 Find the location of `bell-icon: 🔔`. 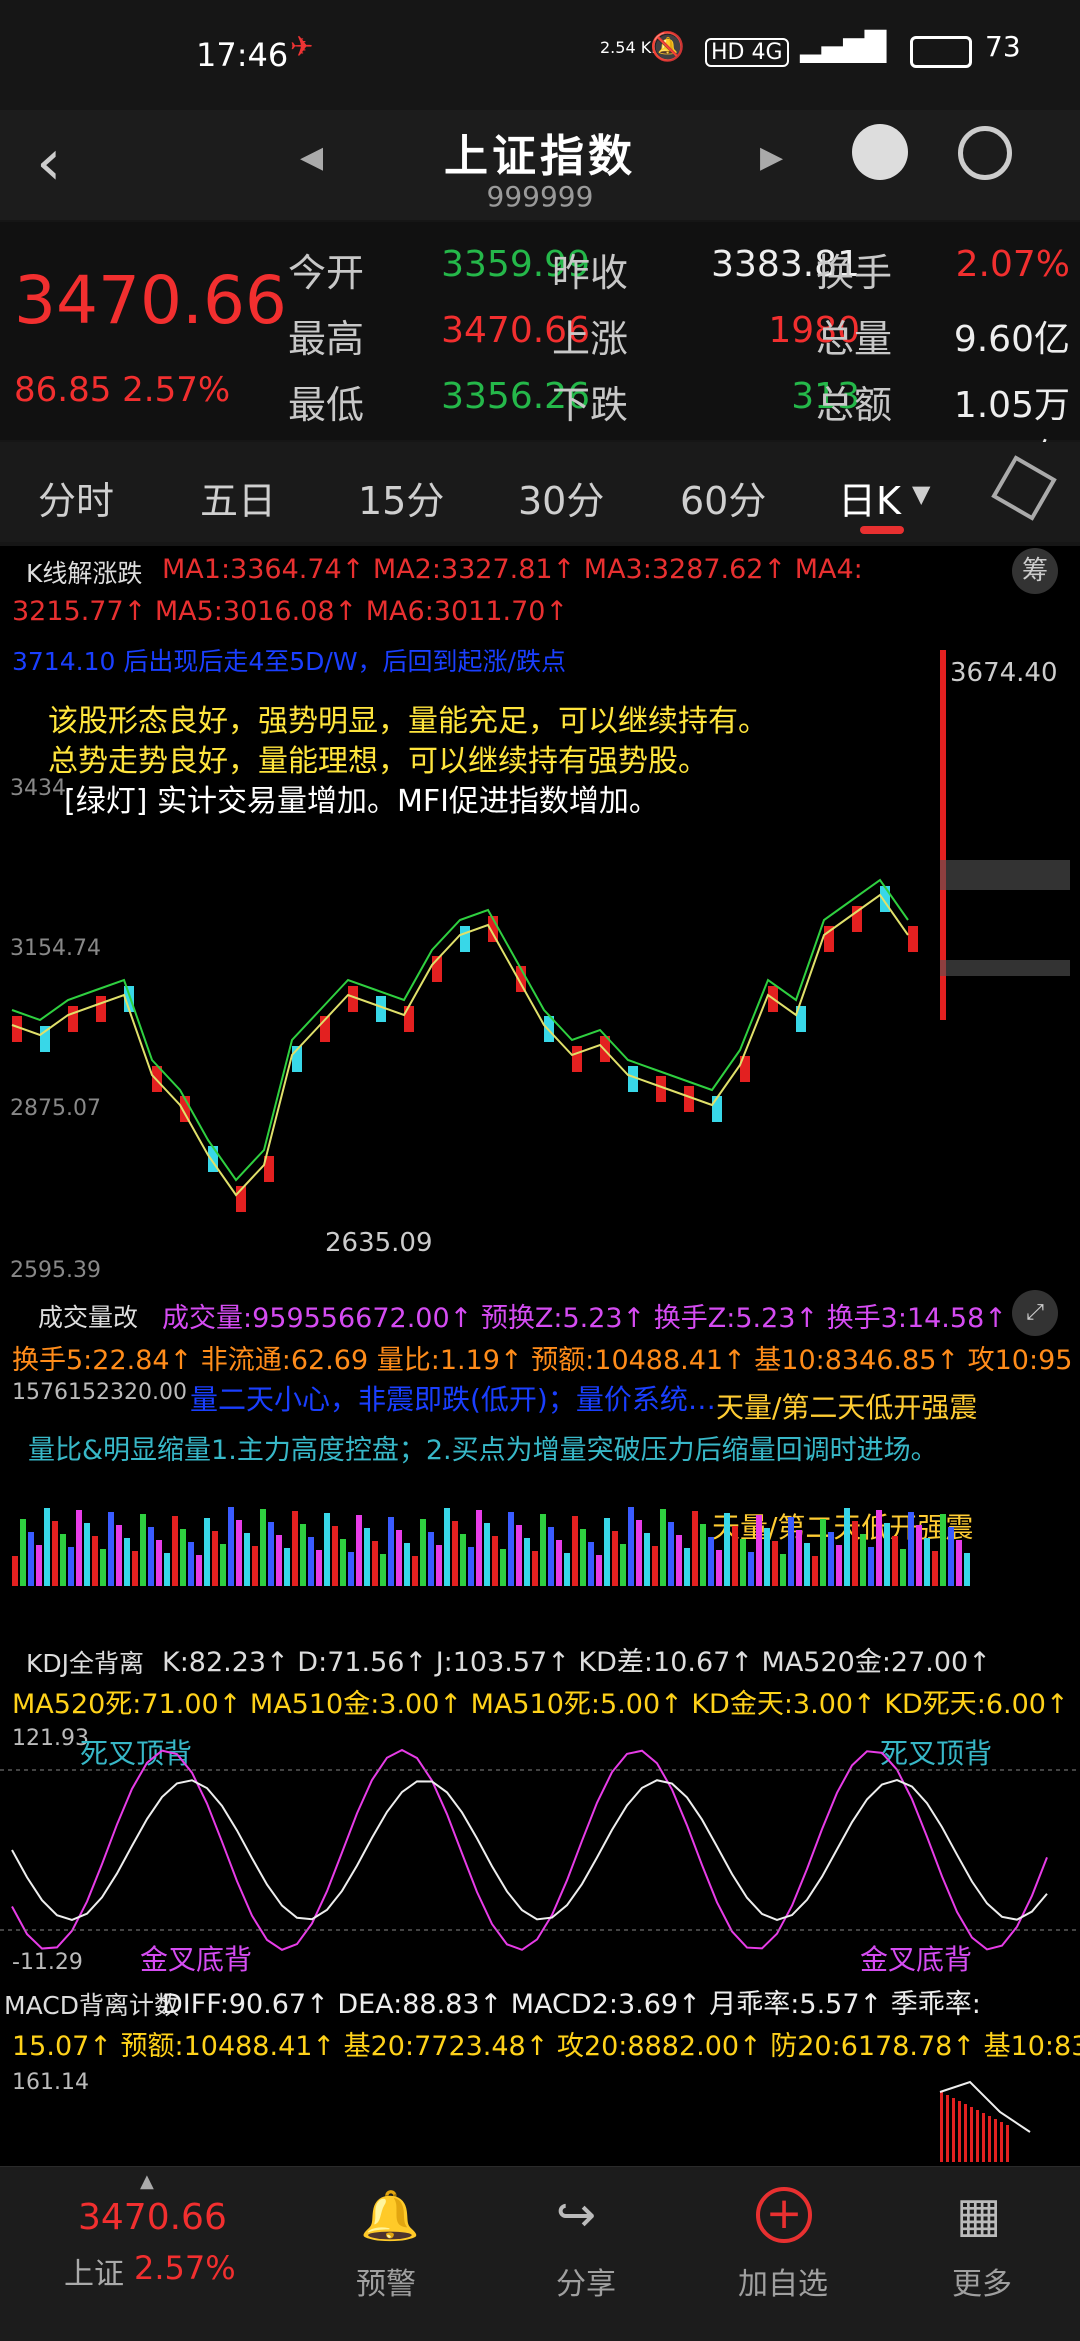

bell-icon: 🔔 is located at coordinates (390, 2215).